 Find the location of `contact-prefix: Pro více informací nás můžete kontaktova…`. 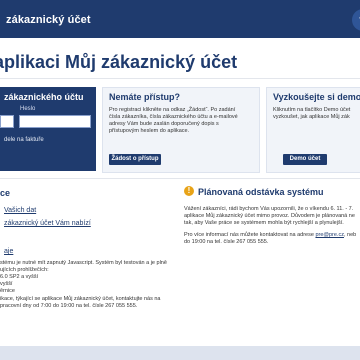

contact-prefix: Pro více informací nás můžete kontaktova… is located at coordinates (249, 235).